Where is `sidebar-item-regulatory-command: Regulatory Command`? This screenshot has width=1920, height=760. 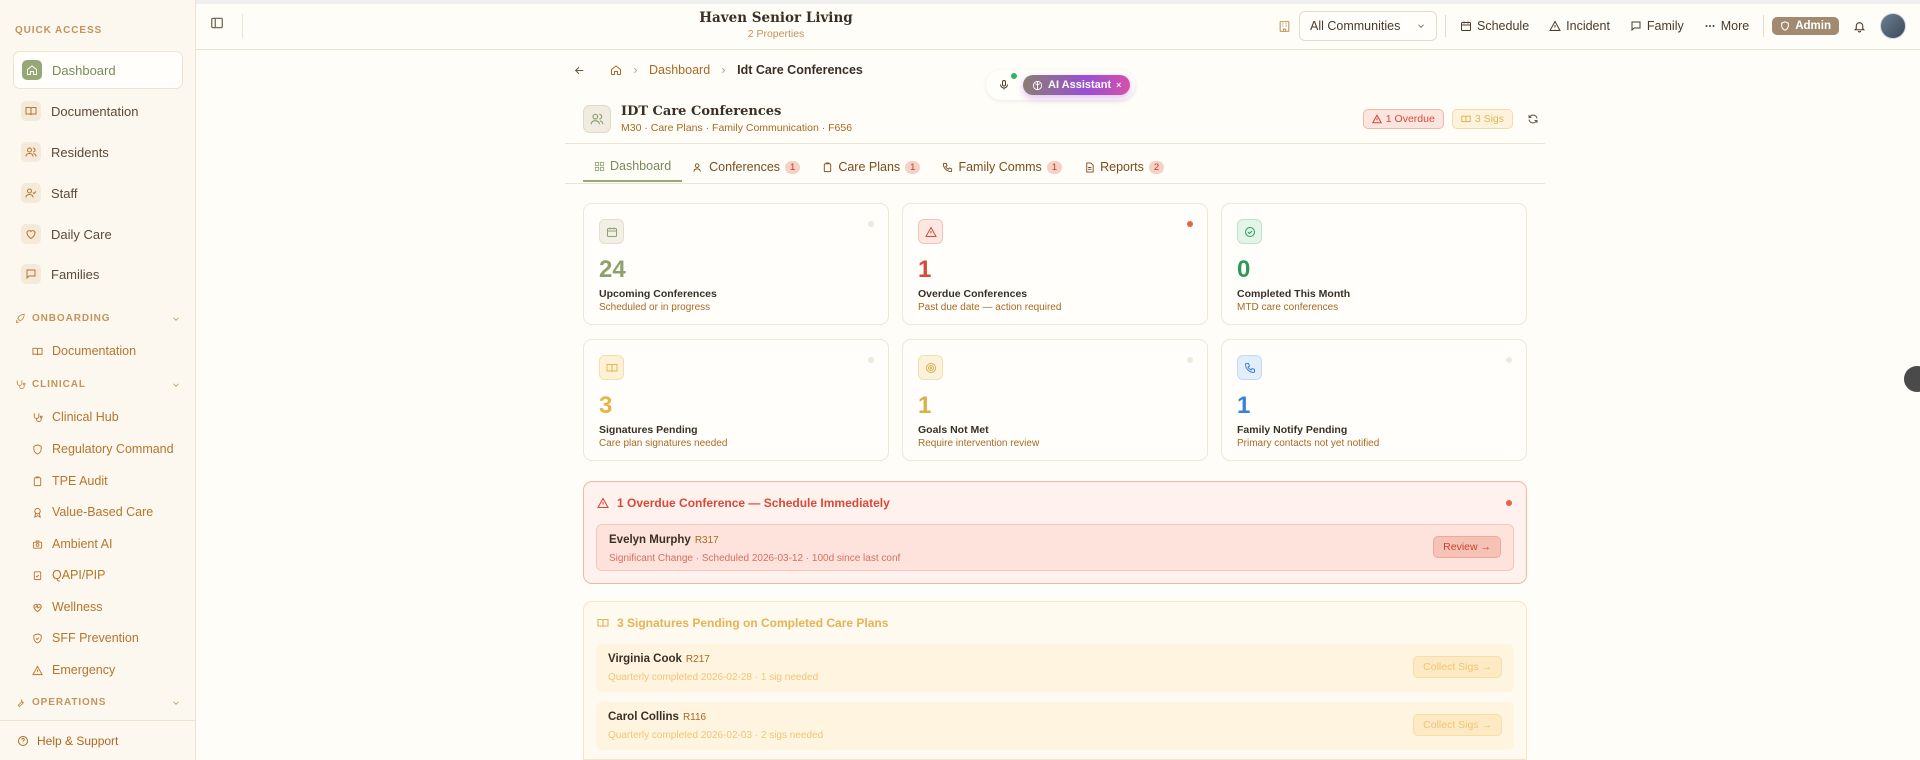
sidebar-item-regulatory-command: Regulatory Command is located at coordinates (107, 449).